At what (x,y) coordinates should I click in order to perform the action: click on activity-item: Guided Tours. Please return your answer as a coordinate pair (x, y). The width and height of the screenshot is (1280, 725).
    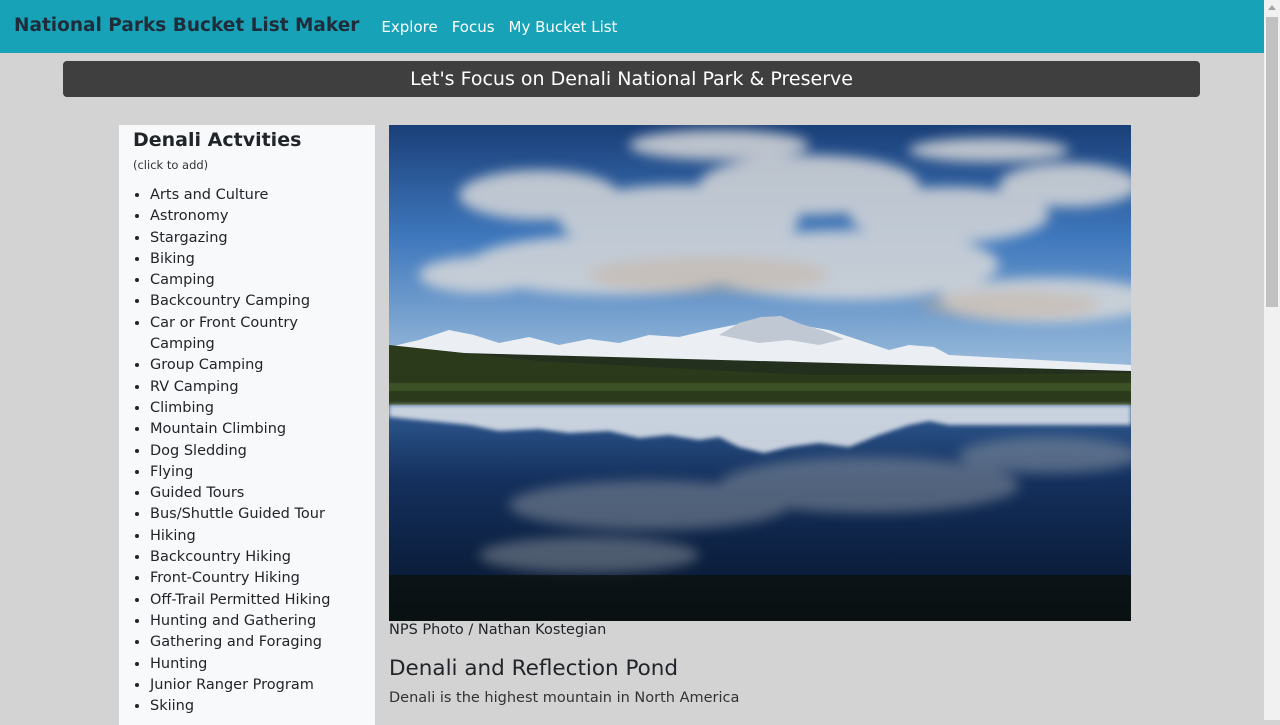
    Looking at the image, I should click on (250, 493).